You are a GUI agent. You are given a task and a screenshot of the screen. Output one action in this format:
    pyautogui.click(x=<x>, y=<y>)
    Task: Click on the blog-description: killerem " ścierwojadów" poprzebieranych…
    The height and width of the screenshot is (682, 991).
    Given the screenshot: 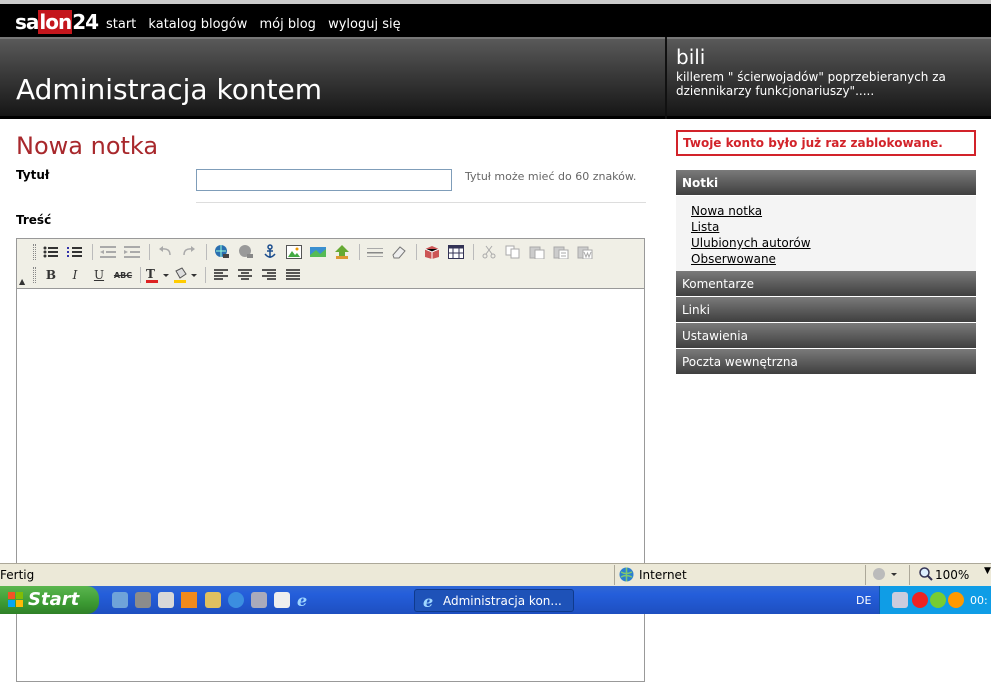 What is the action you would take?
    pyautogui.click(x=811, y=84)
    